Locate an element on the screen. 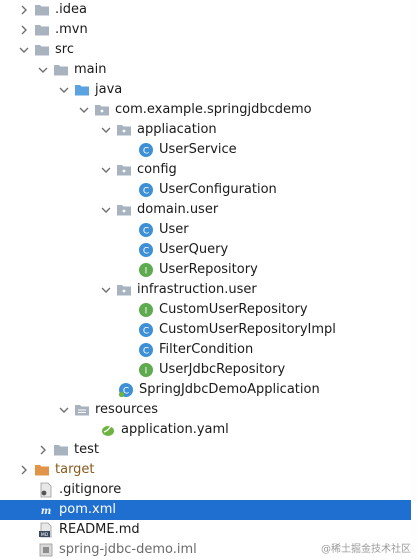 Image resolution: width=417 pixels, height=560 pixels. tree-item-test: test is located at coordinates (208, 450).